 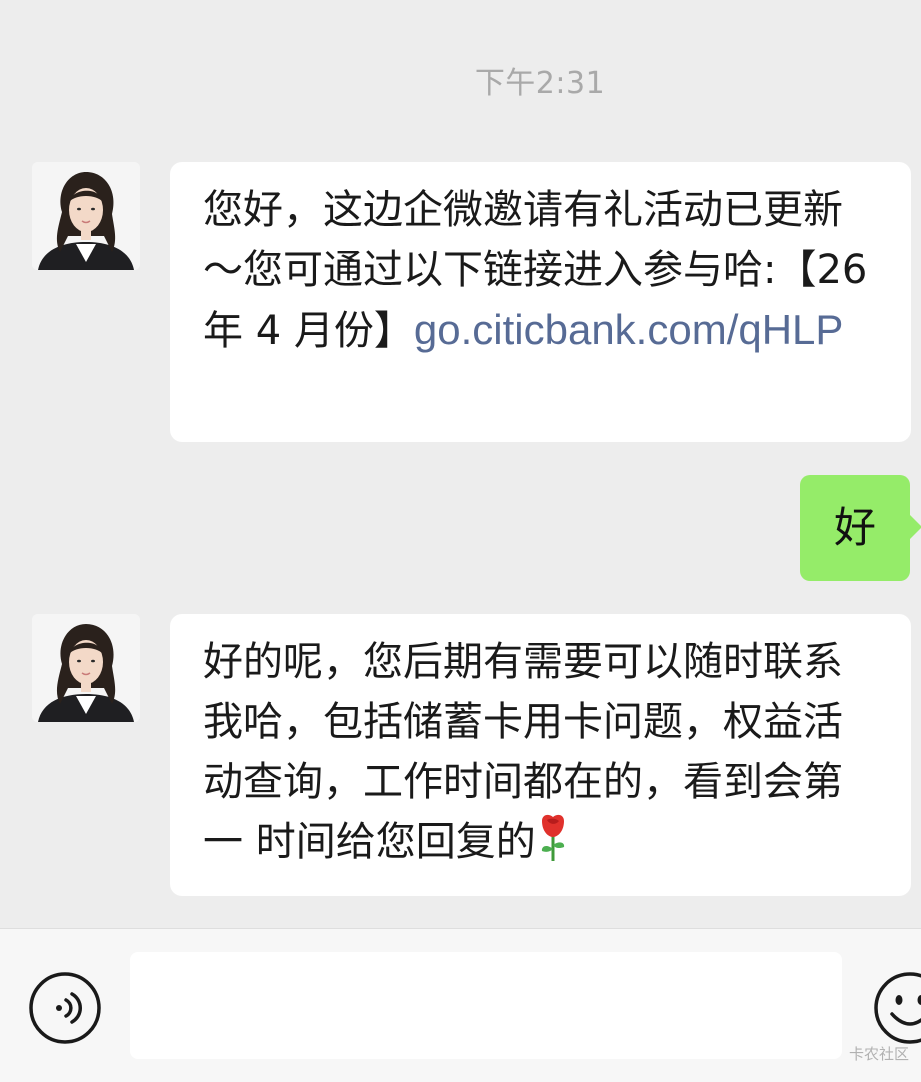 What do you see at coordinates (629, 329) in the screenshot?
I see `message-link: go.citicbank.com/qHLP` at bounding box center [629, 329].